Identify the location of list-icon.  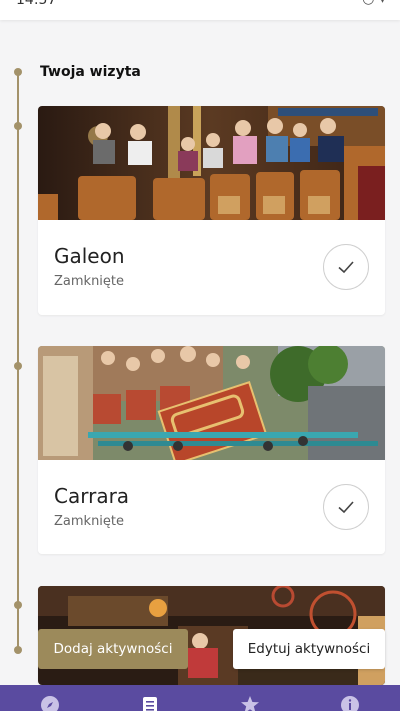
(150, 704).